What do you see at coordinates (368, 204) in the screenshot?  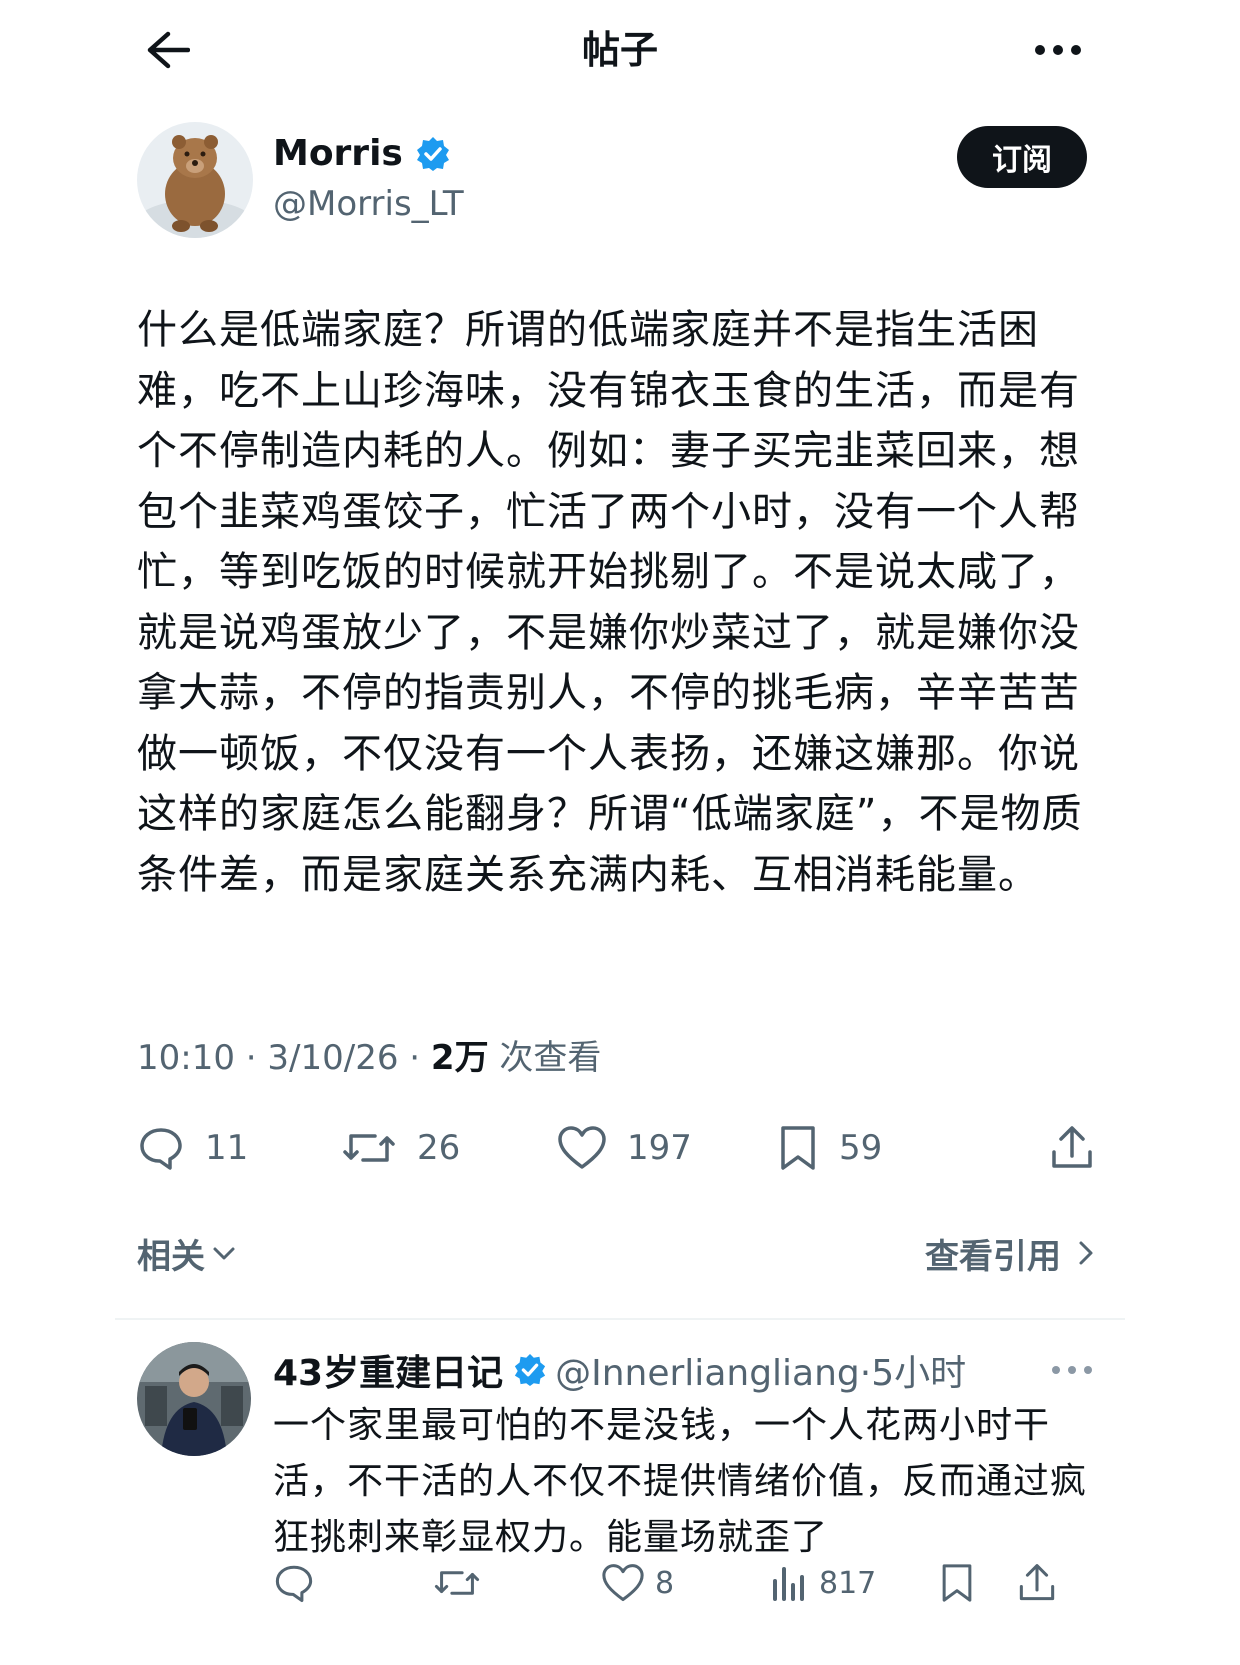 I see `author-handle: @Morris_LT` at bounding box center [368, 204].